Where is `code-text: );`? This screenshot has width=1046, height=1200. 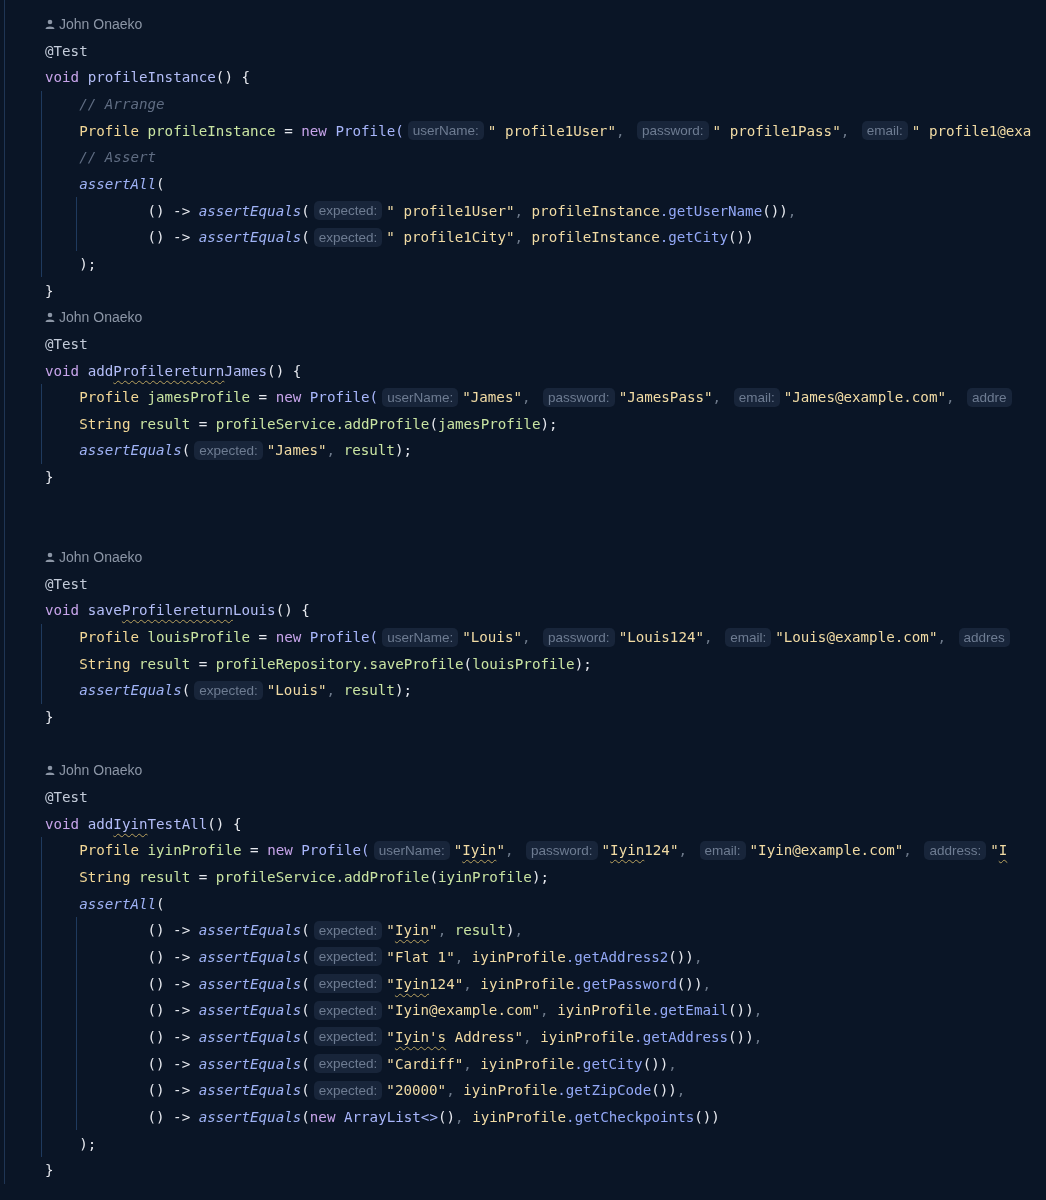 code-text: ); is located at coordinates (540, 877).